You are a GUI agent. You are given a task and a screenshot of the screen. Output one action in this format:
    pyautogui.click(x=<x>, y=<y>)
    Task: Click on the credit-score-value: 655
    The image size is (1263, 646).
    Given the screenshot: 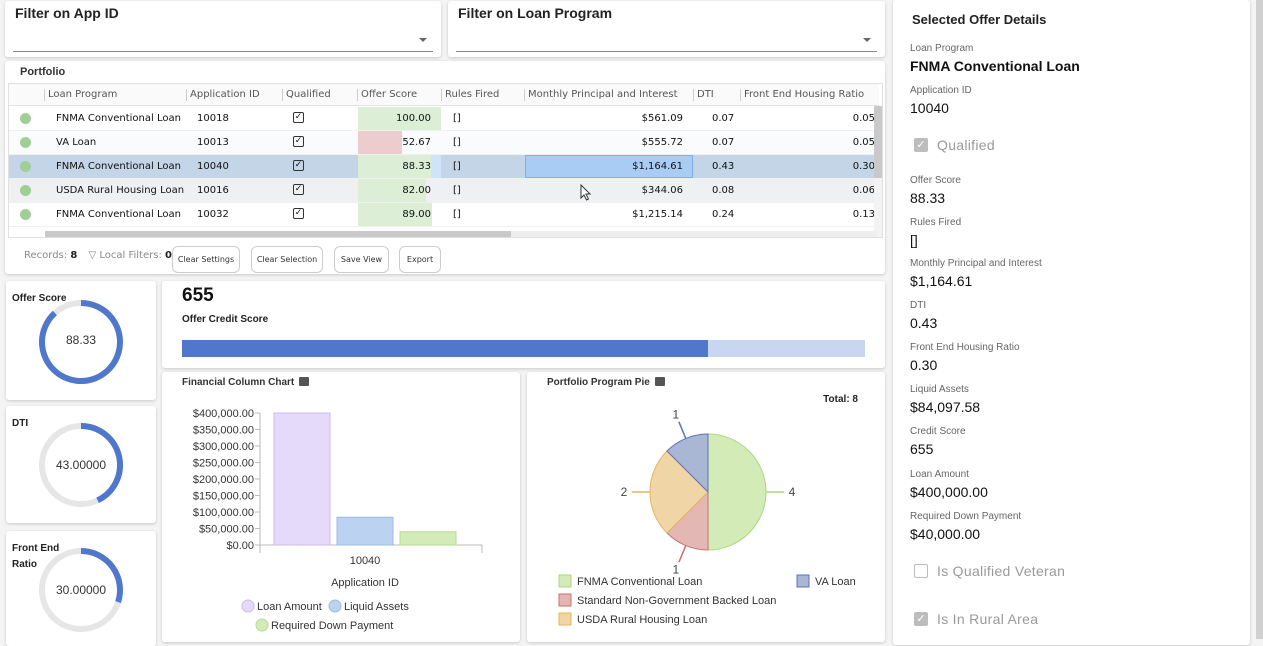 What is the action you would take?
    pyautogui.click(x=198, y=295)
    